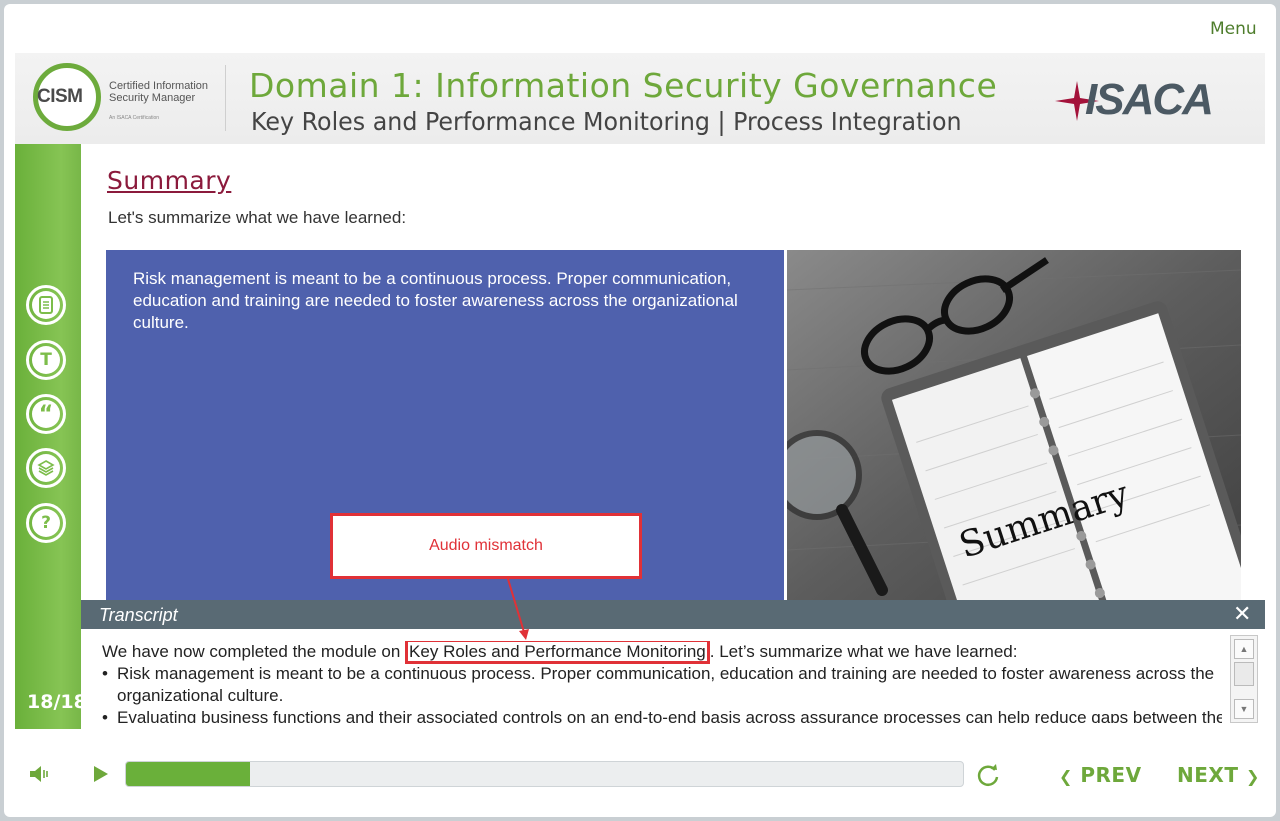 The width and height of the screenshot is (1280, 821). Describe the element at coordinates (1244, 674) in the screenshot. I see `scroll-thumb` at that location.